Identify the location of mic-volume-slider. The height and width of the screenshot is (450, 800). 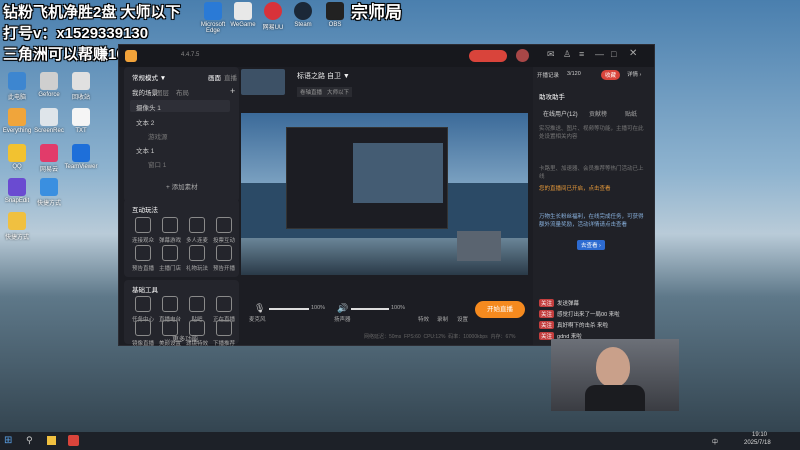
(289, 309).